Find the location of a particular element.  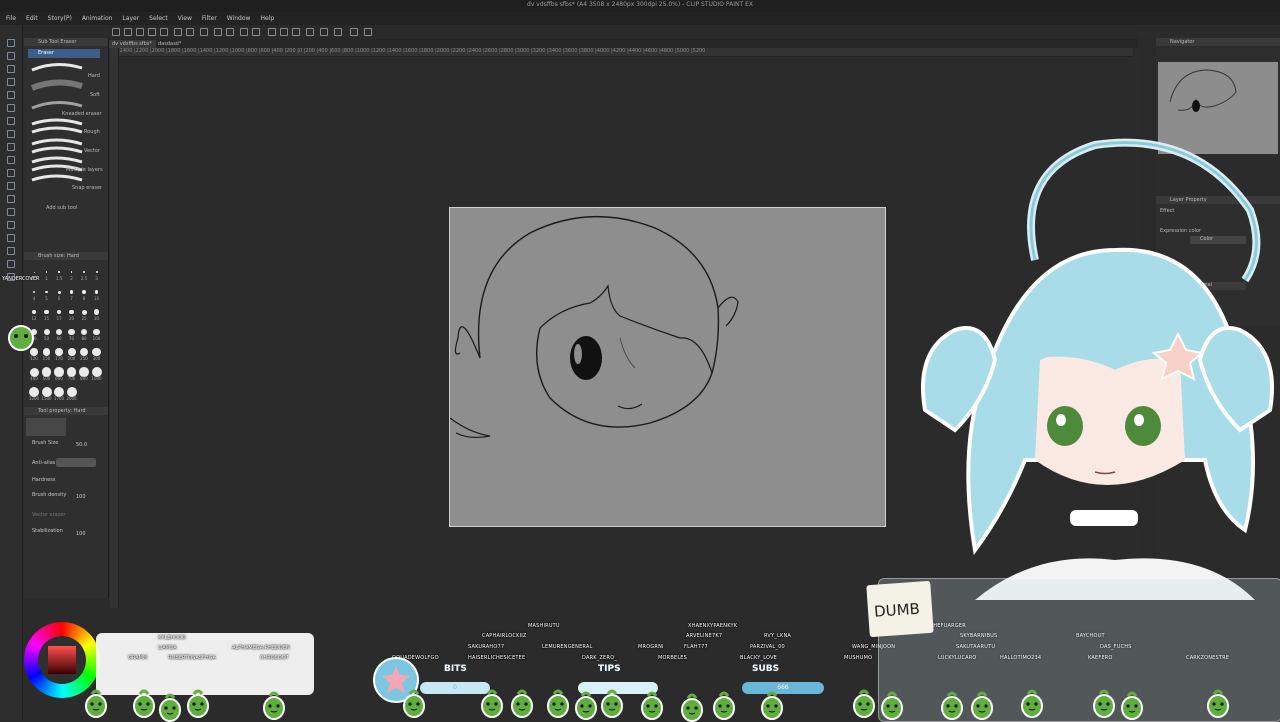

figure-icon is located at coordinates (11, 251).